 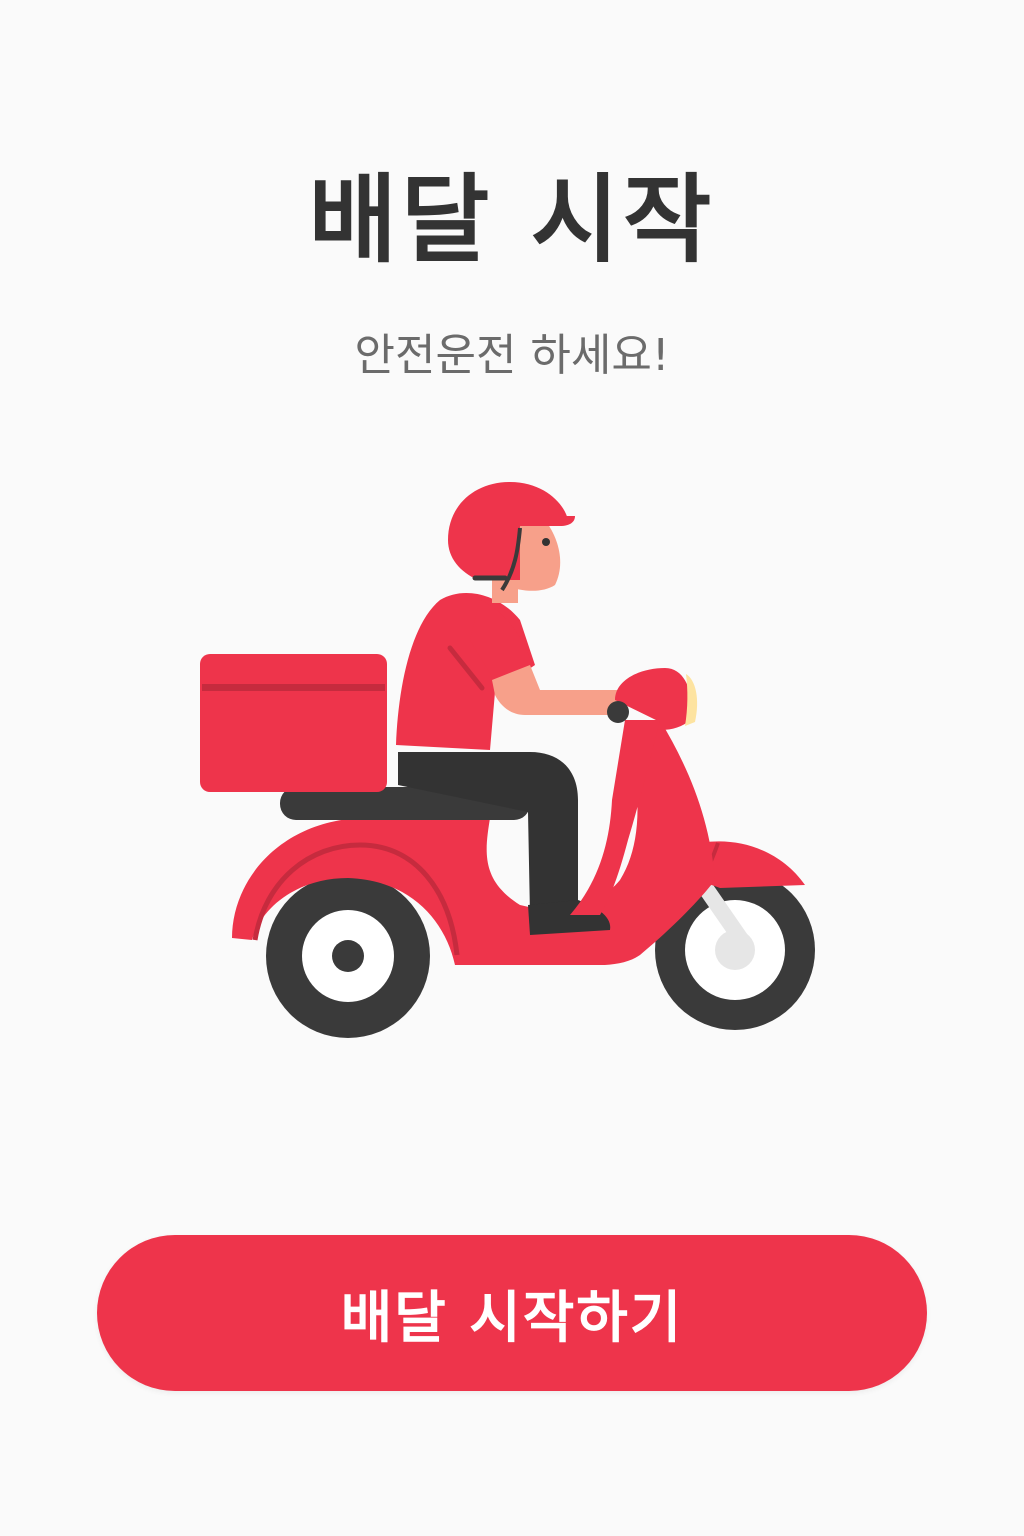 What do you see at coordinates (512, 355) in the screenshot?
I see `page-subtitle: 안전운전 하세요!` at bounding box center [512, 355].